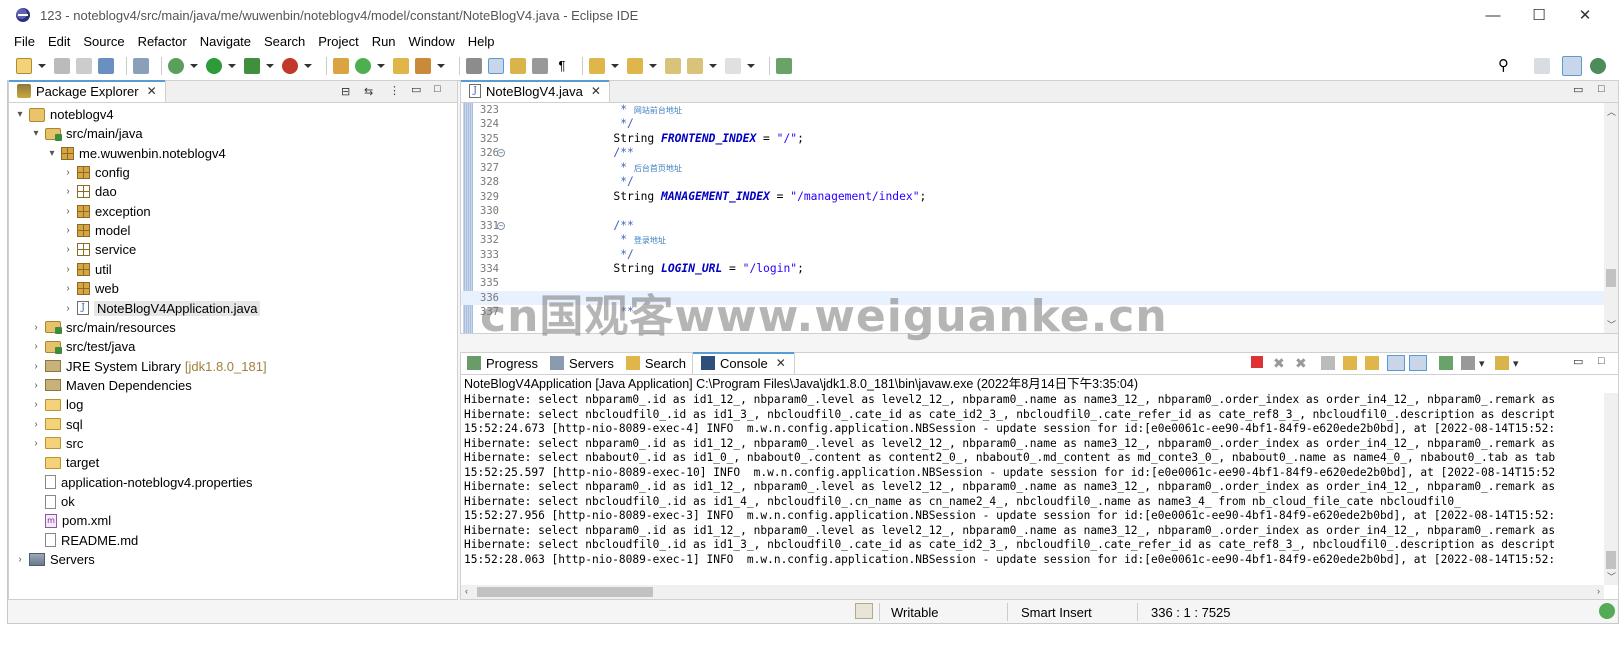  What do you see at coordinates (1396, 363) in the screenshot?
I see `show-on-output-icon` at bounding box center [1396, 363].